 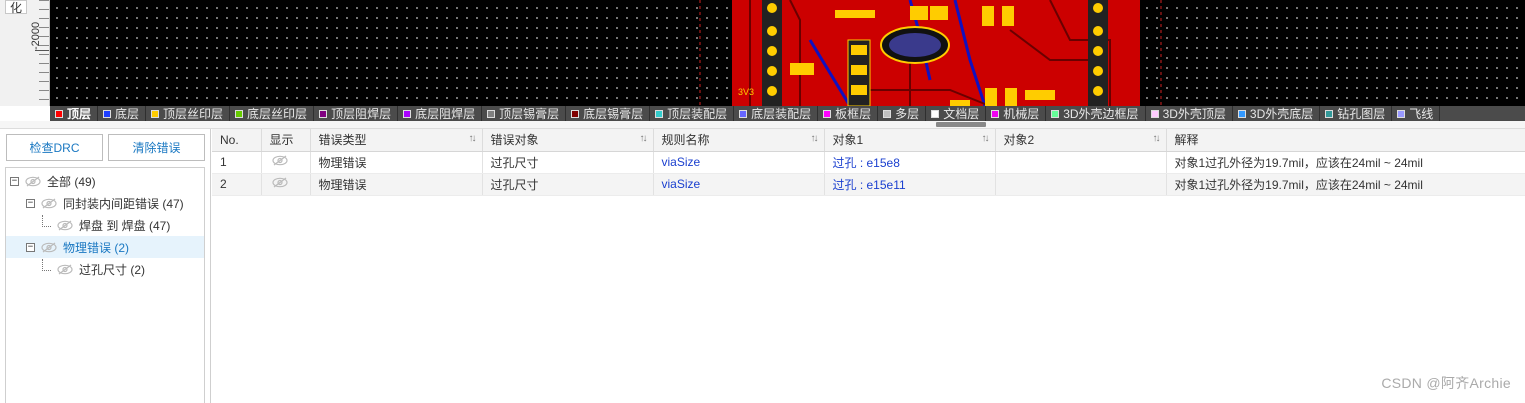 I want to click on tree-node: 焊盘 到 焊盘 (47), so click(x=105, y=225).